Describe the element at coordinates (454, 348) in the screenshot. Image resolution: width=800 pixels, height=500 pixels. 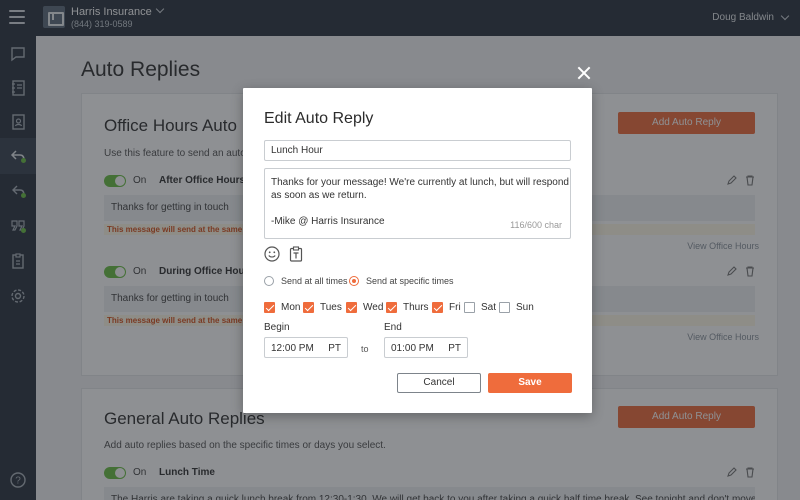
I see `end-timezone: PT` at that location.